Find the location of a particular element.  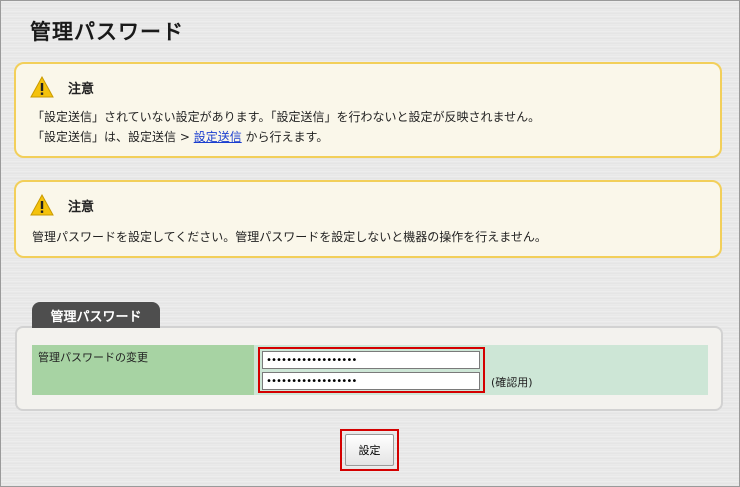

section-tab: 管理パスワード is located at coordinates (96, 315).